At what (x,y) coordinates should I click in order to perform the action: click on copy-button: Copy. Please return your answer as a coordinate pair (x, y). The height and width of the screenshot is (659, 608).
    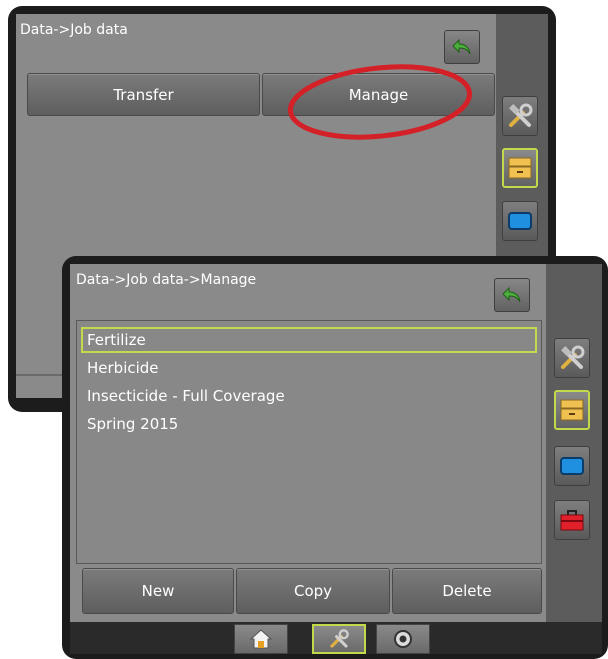
    Looking at the image, I should click on (313, 591).